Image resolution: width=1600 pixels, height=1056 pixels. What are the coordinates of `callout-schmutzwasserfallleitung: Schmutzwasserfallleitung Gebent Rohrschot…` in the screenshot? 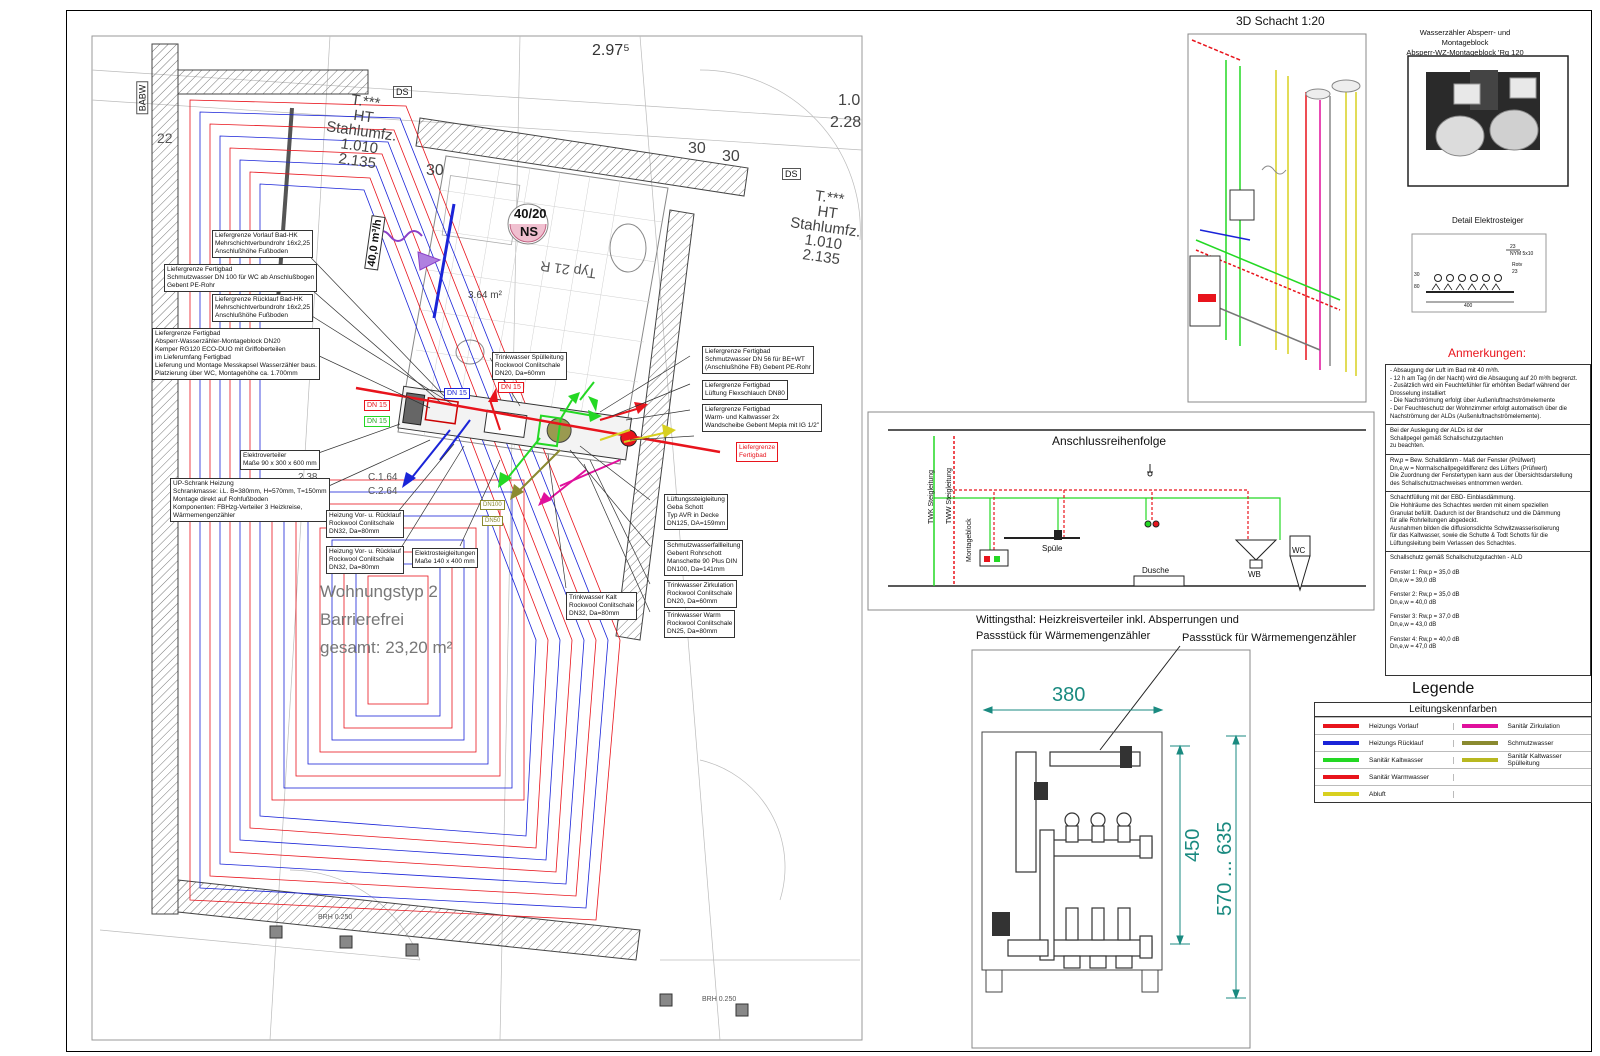 It's located at (704, 558).